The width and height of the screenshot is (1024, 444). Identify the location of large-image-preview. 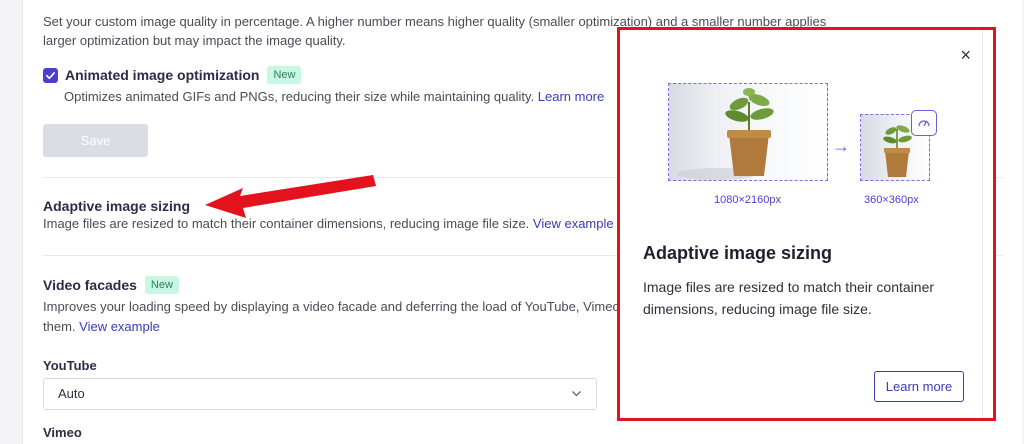
(748, 132).